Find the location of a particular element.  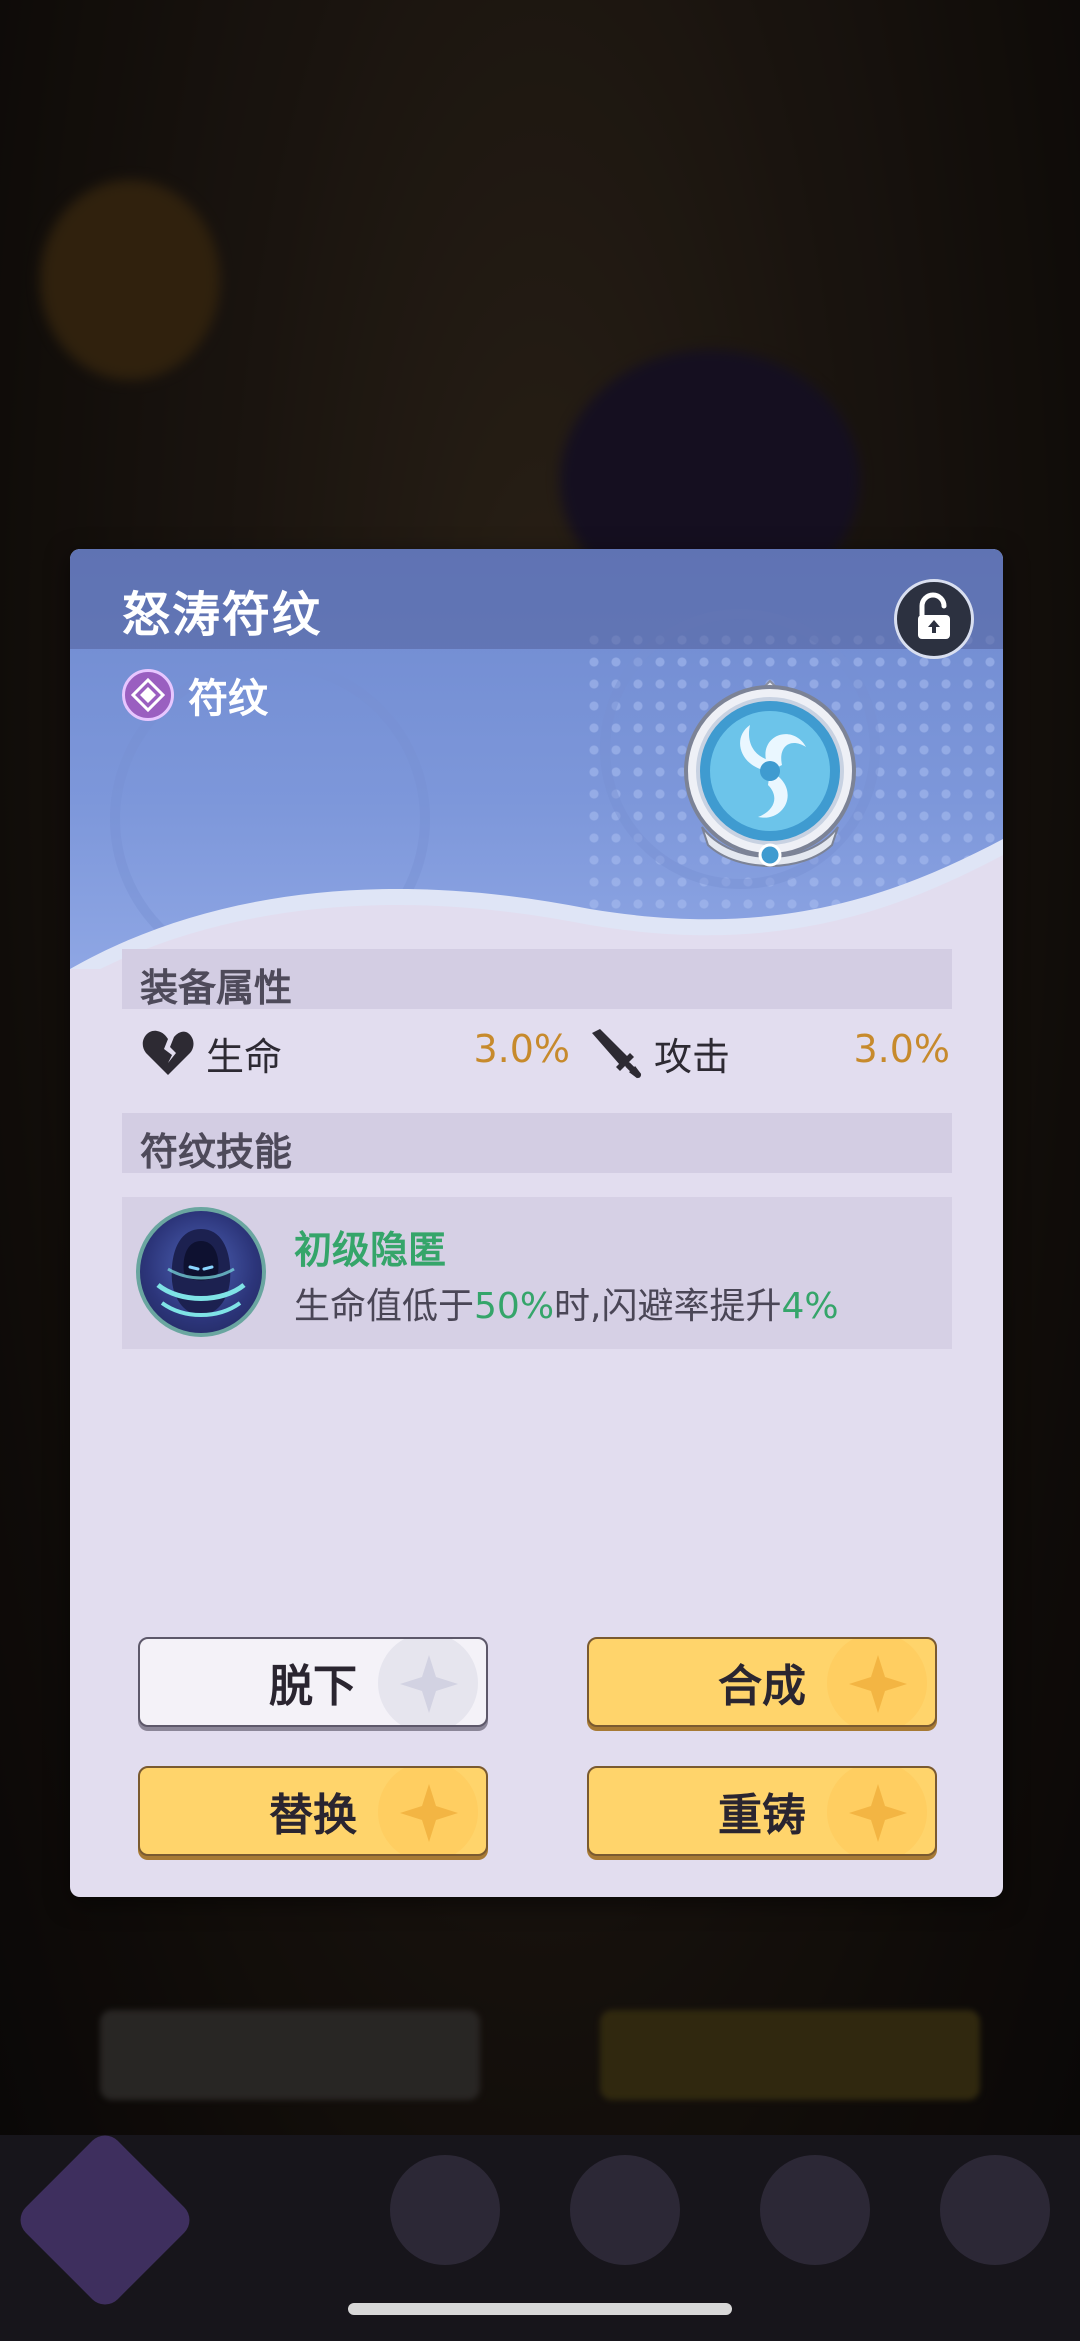

attributes-header: 装备属性 is located at coordinates (537, 979).